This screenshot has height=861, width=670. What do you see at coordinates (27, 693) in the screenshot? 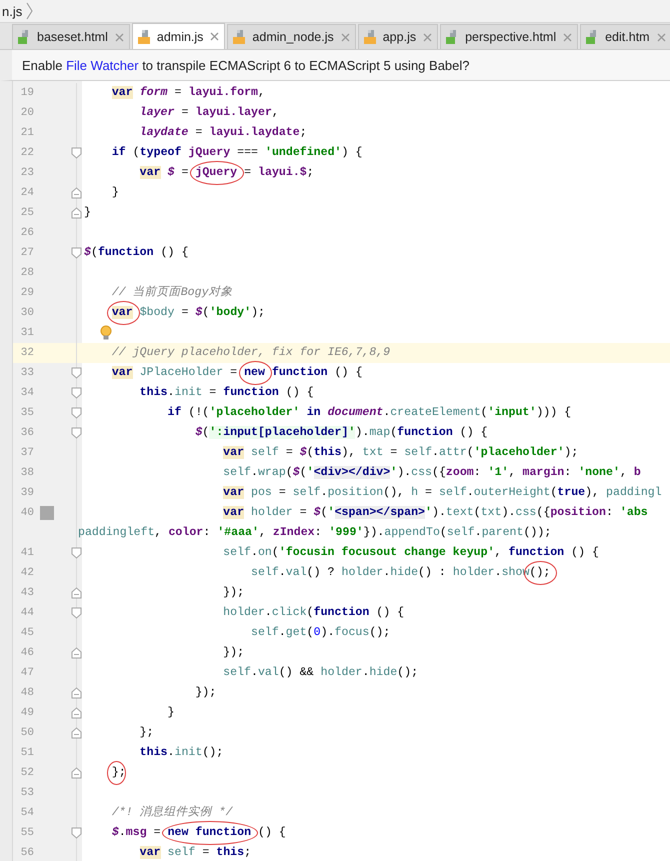
I see `line-number: 48` at bounding box center [27, 693].